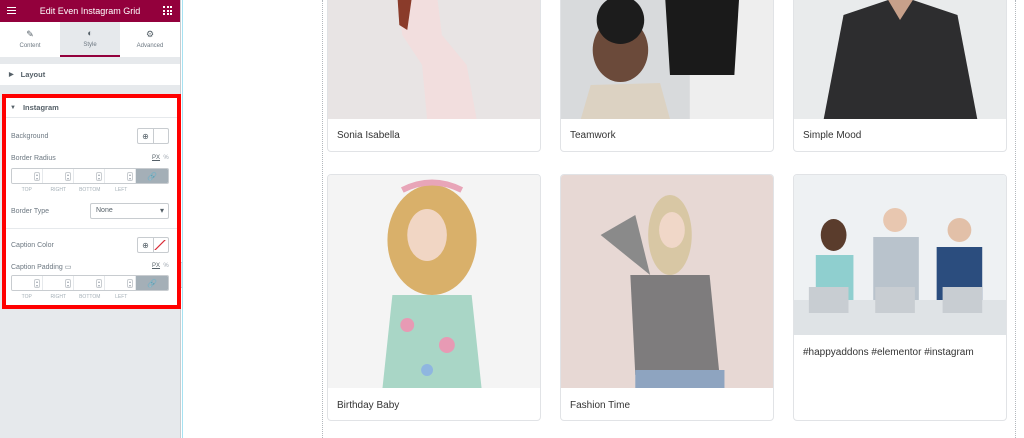 The width and height of the screenshot is (1024, 438). What do you see at coordinates (68, 267) in the screenshot?
I see `desktop-icon: ▭` at bounding box center [68, 267].